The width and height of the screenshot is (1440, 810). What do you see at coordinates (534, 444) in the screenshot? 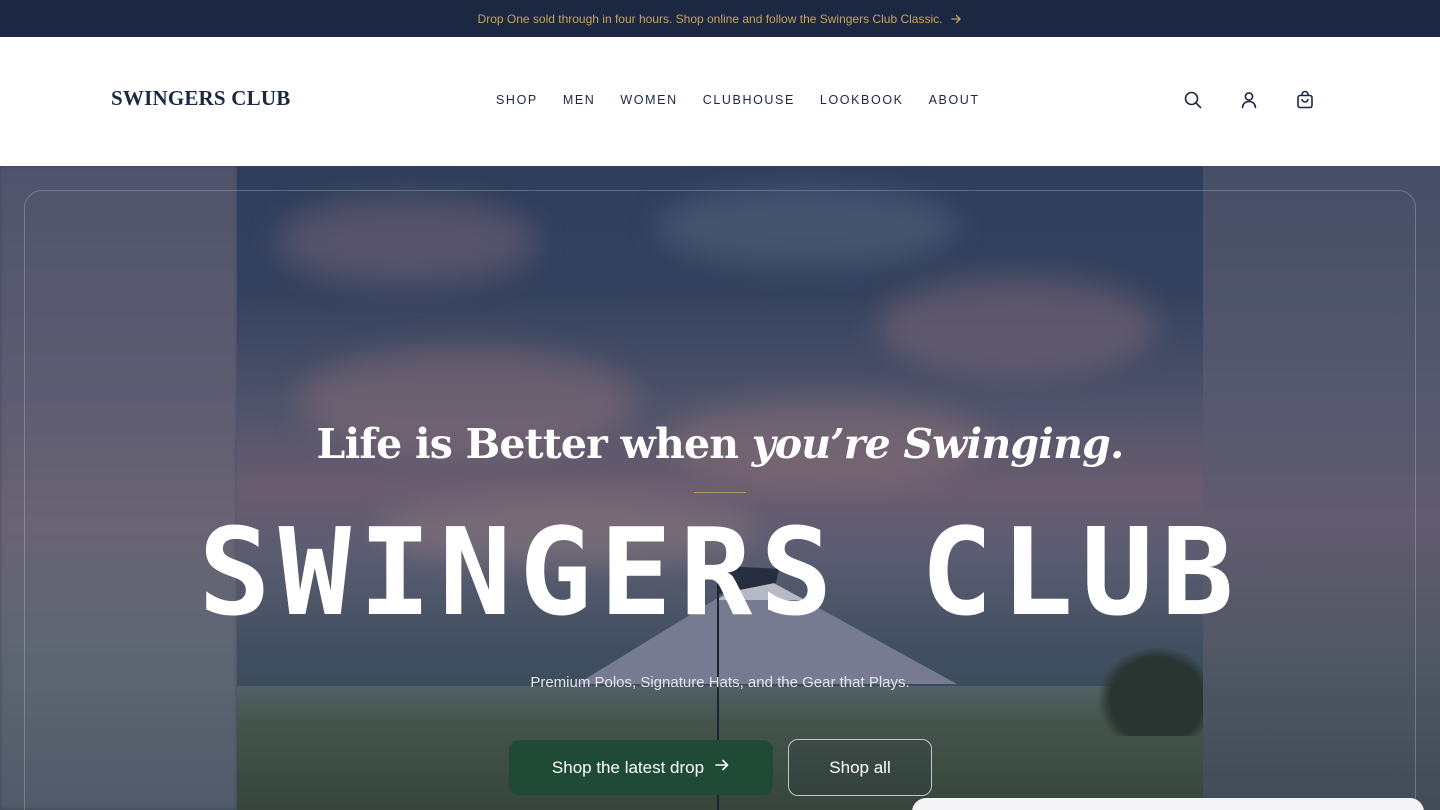
I see `tagline-plain: Life is Better when` at bounding box center [534, 444].